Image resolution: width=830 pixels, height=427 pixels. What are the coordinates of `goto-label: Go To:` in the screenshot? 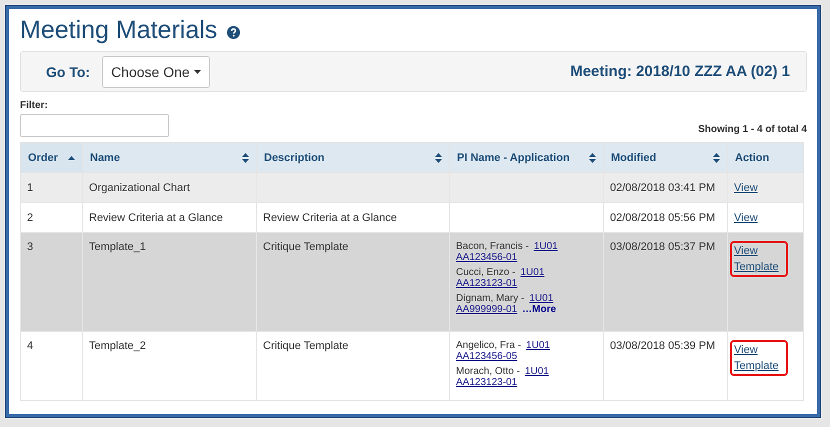 It's located at (68, 72).